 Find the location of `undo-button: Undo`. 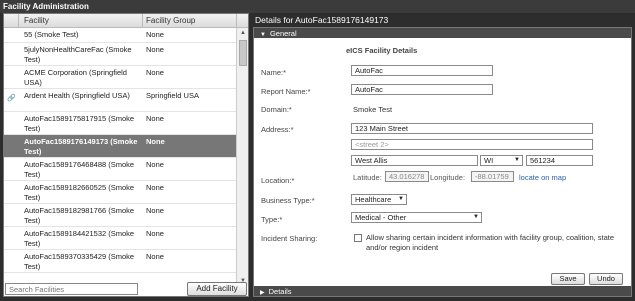

undo-button: Undo is located at coordinates (606, 279).